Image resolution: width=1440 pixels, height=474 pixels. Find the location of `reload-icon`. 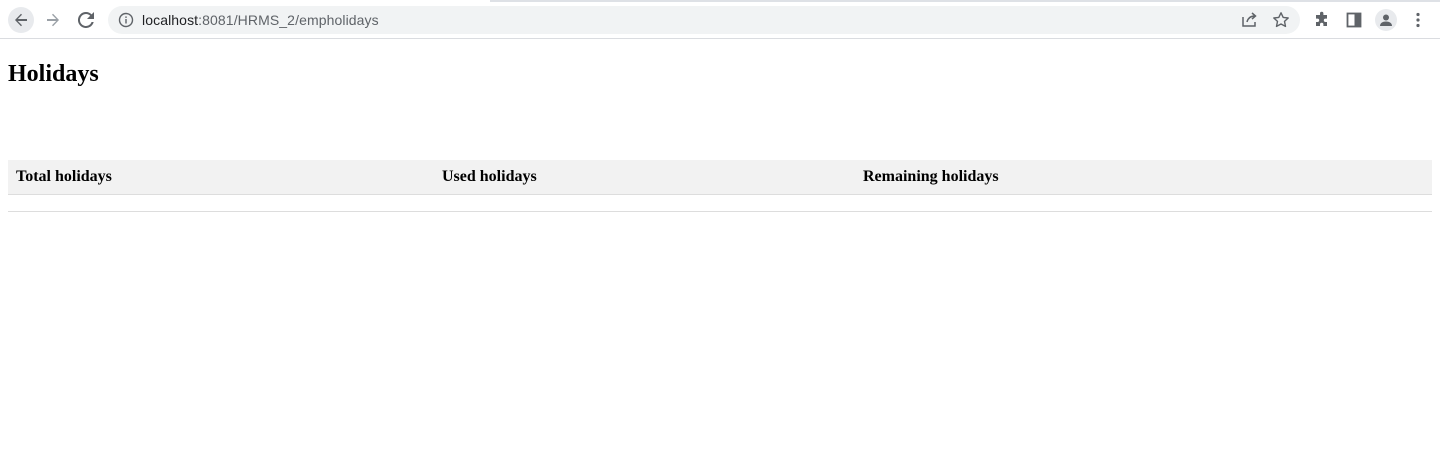

reload-icon is located at coordinates (86, 20).